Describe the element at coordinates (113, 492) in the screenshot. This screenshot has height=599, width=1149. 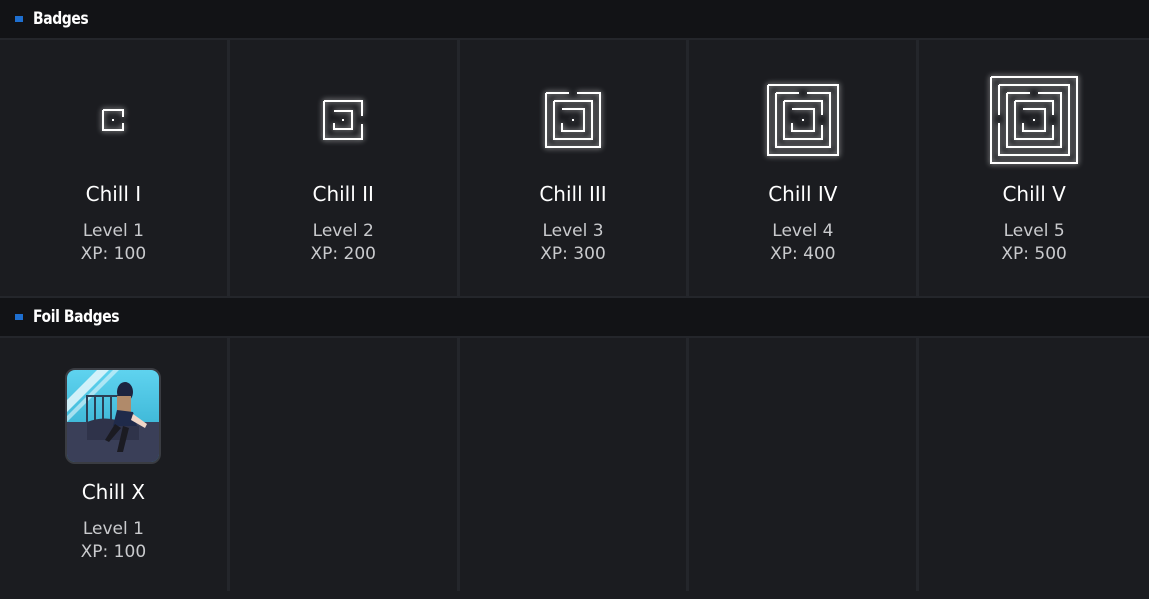
I see `badge-name: Chill X` at that location.